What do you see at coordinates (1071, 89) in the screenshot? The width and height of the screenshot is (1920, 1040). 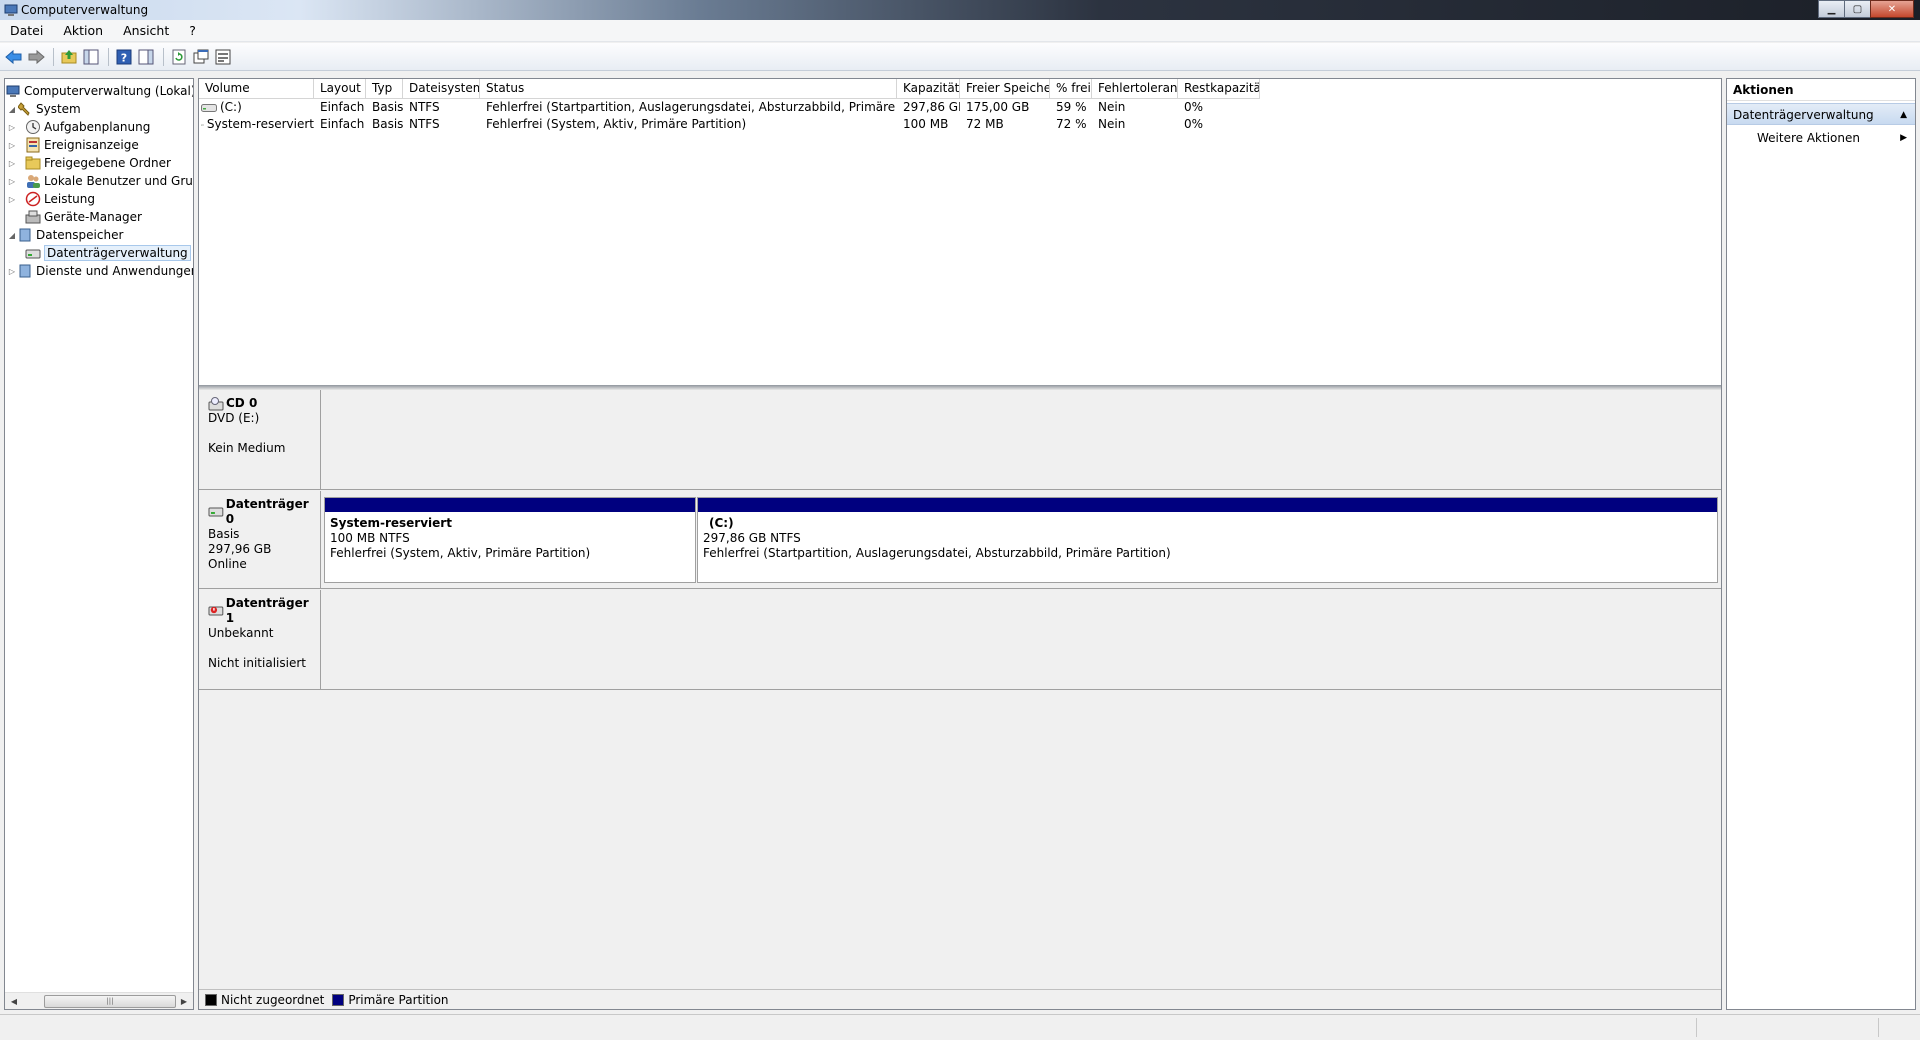 I see `column-header-prozent-frei: % frei` at bounding box center [1071, 89].